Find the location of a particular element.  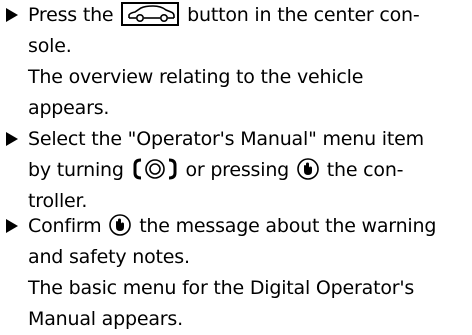

step-2-line-2: by turning or pressing the con- is located at coordinates (216, 170).